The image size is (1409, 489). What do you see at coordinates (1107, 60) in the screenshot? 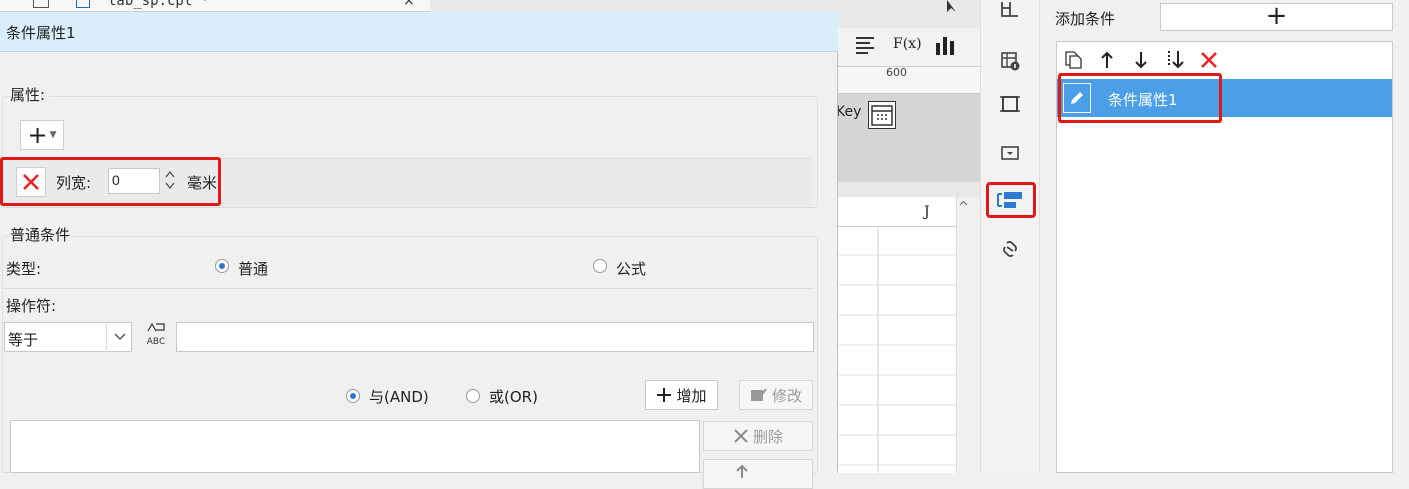
I see `move-up-icon` at bounding box center [1107, 60].